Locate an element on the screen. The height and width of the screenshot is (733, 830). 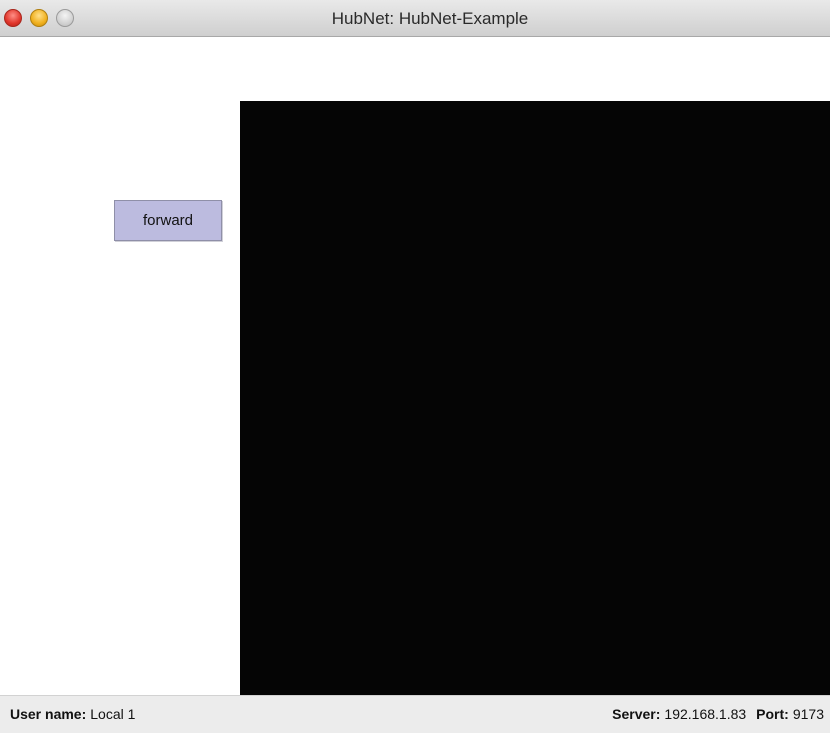
user-name-label: User name: is located at coordinates (48, 714).